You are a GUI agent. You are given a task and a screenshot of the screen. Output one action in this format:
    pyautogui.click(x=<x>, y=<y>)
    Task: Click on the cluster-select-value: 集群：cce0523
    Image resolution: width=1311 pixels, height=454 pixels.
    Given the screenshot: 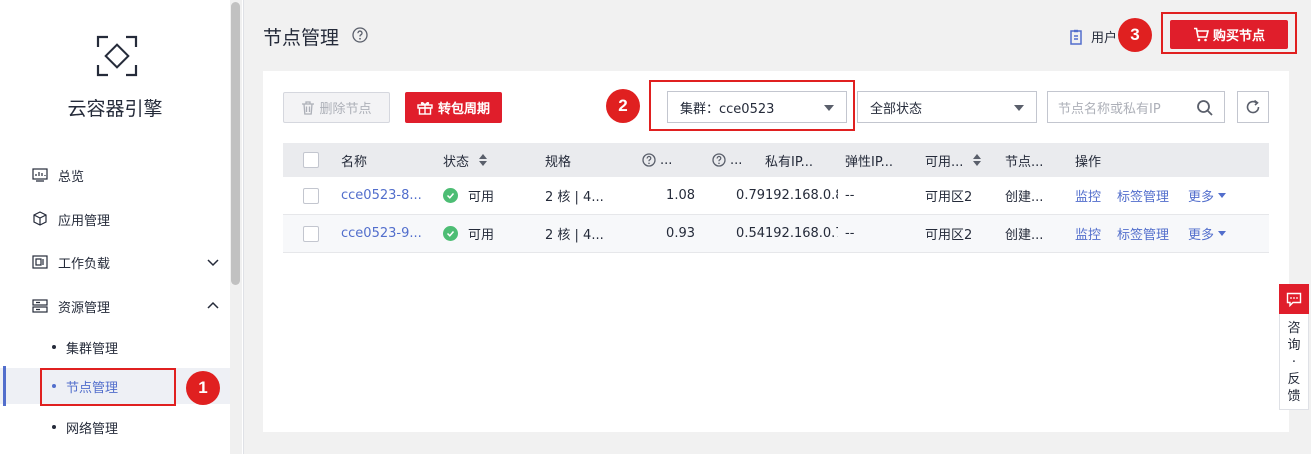 What is the action you would take?
    pyautogui.click(x=727, y=109)
    